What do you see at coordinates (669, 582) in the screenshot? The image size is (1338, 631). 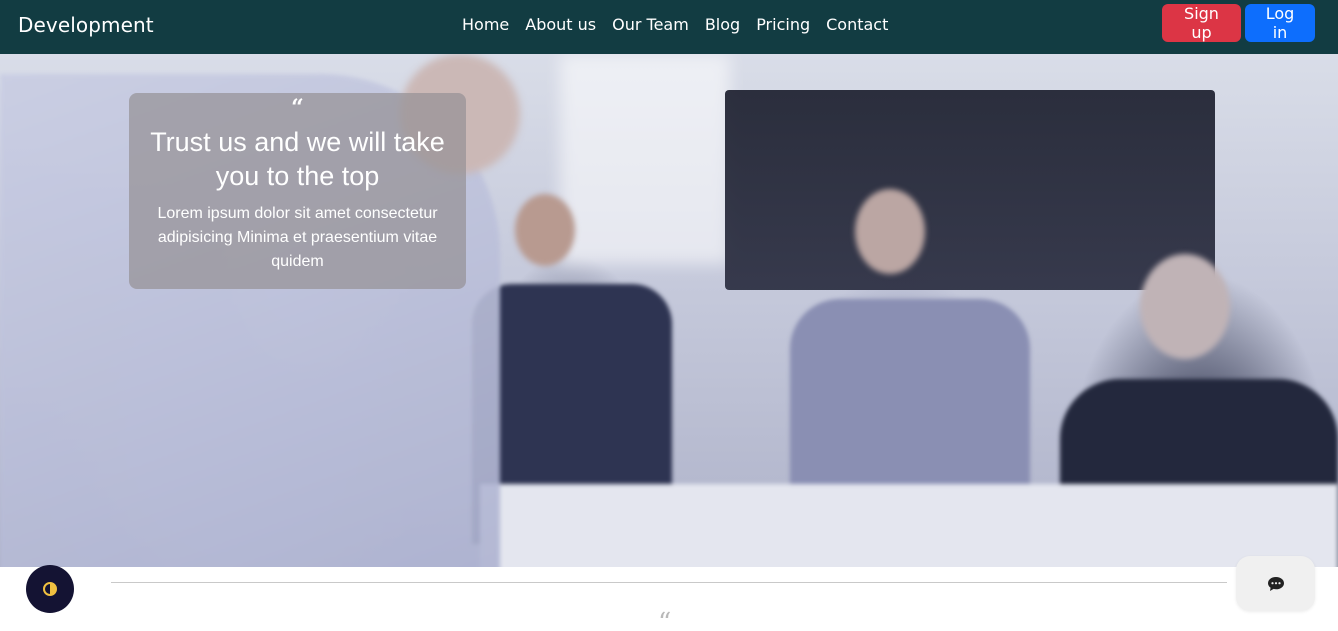 I see `section-divider` at bounding box center [669, 582].